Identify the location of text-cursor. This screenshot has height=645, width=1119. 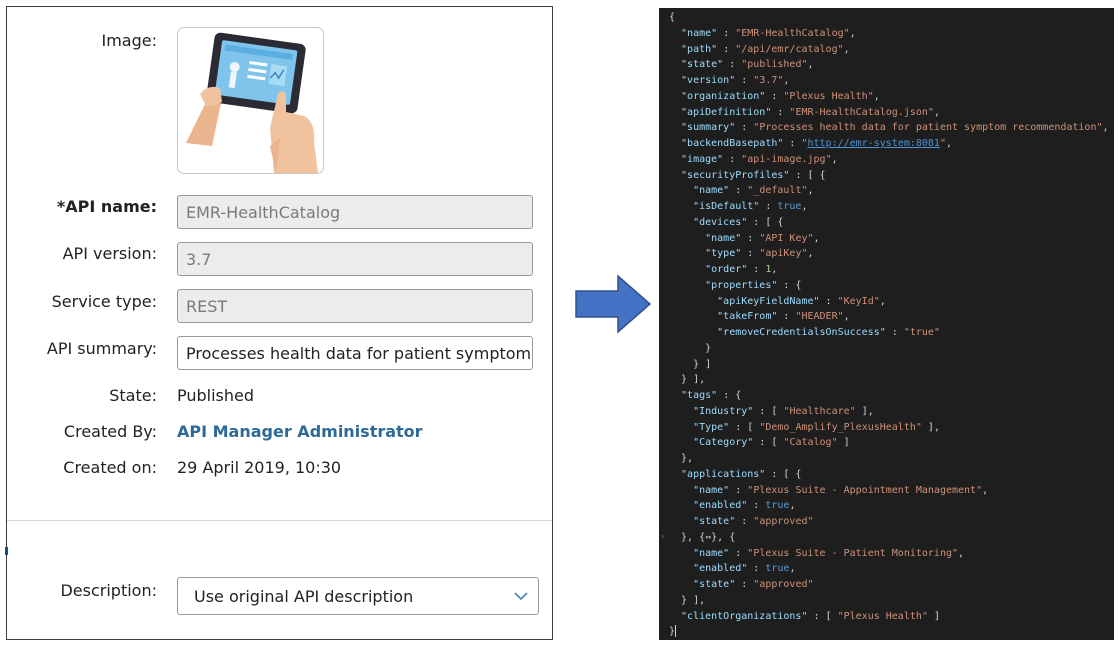
(676, 631).